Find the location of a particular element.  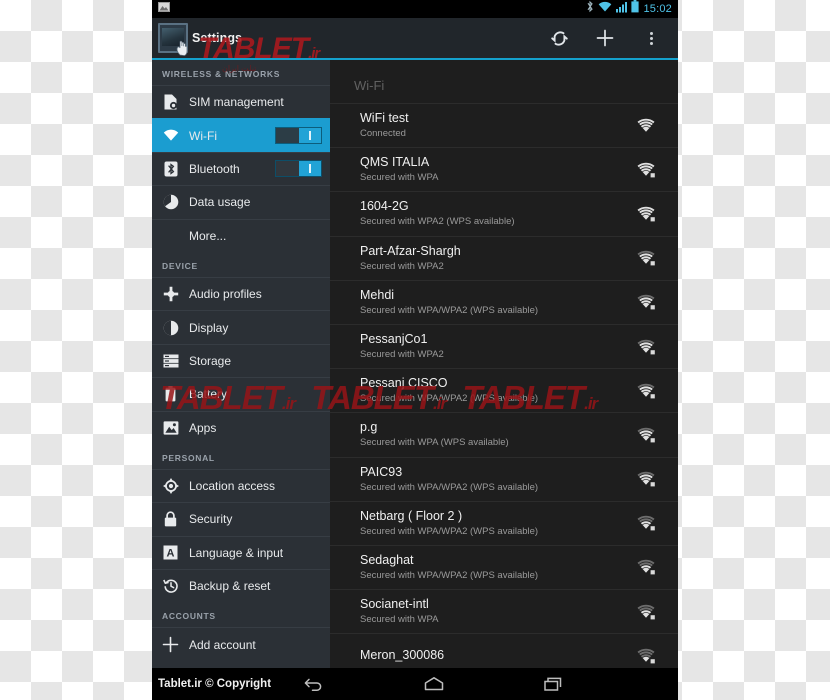

storage-icon is located at coordinates (170, 360).